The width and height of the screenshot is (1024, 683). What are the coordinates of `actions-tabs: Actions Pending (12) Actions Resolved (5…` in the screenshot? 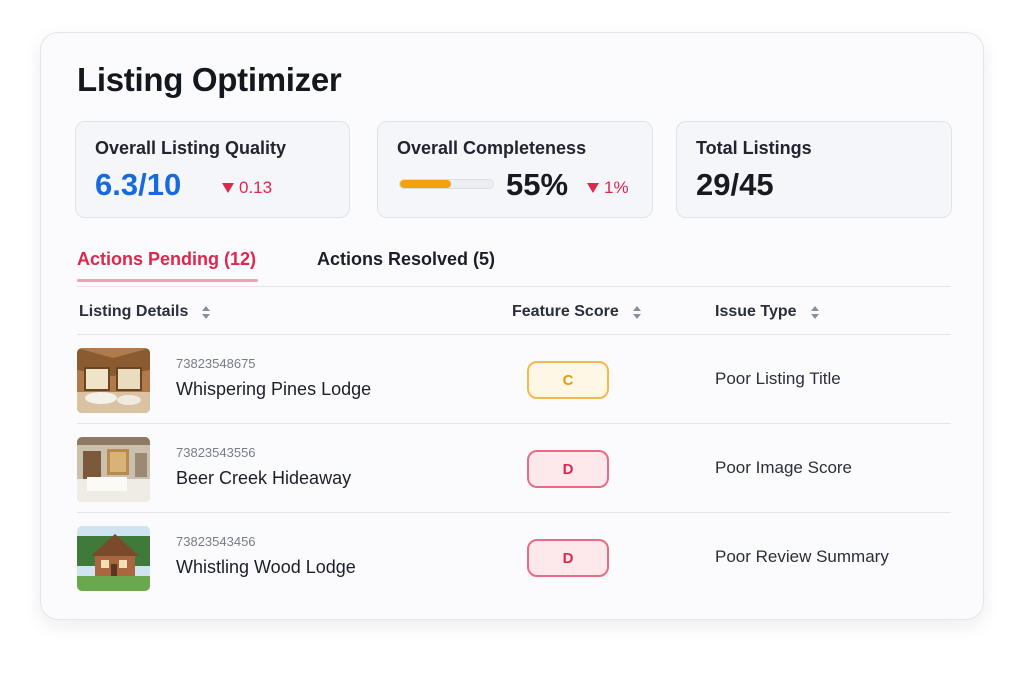 It's located at (514, 266).